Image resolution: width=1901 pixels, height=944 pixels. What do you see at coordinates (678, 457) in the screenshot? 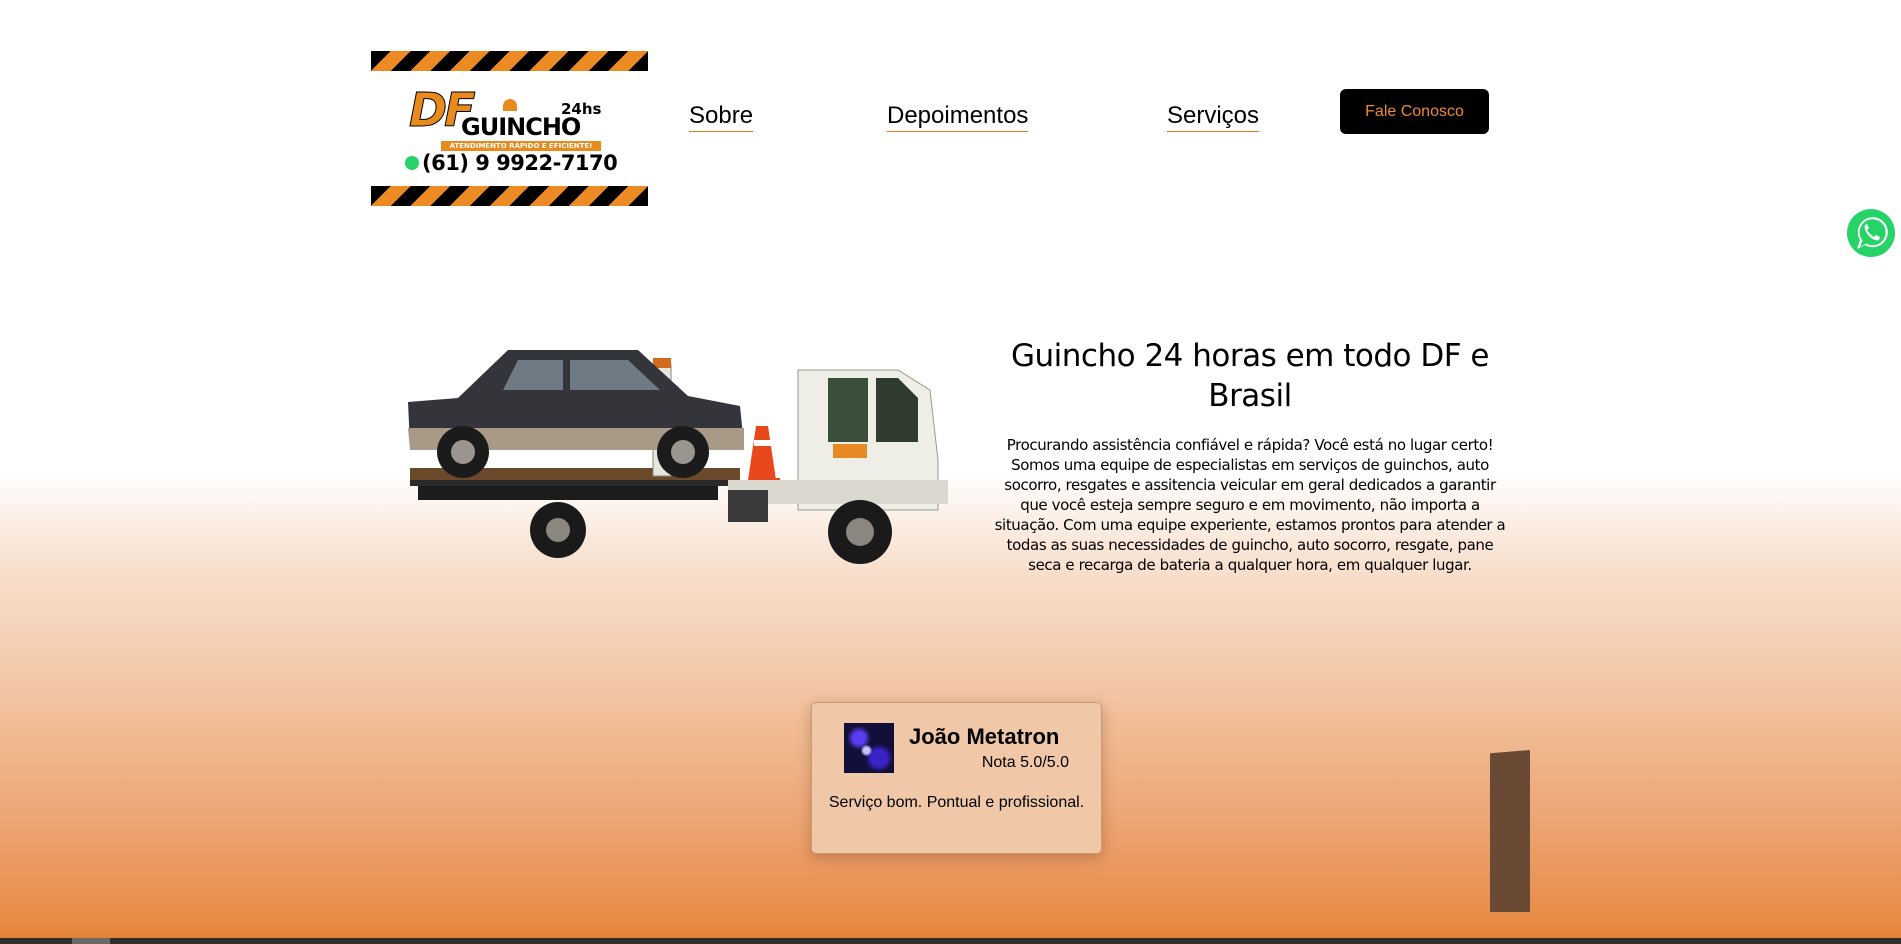
I see `tow-truck-image` at bounding box center [678, 457].